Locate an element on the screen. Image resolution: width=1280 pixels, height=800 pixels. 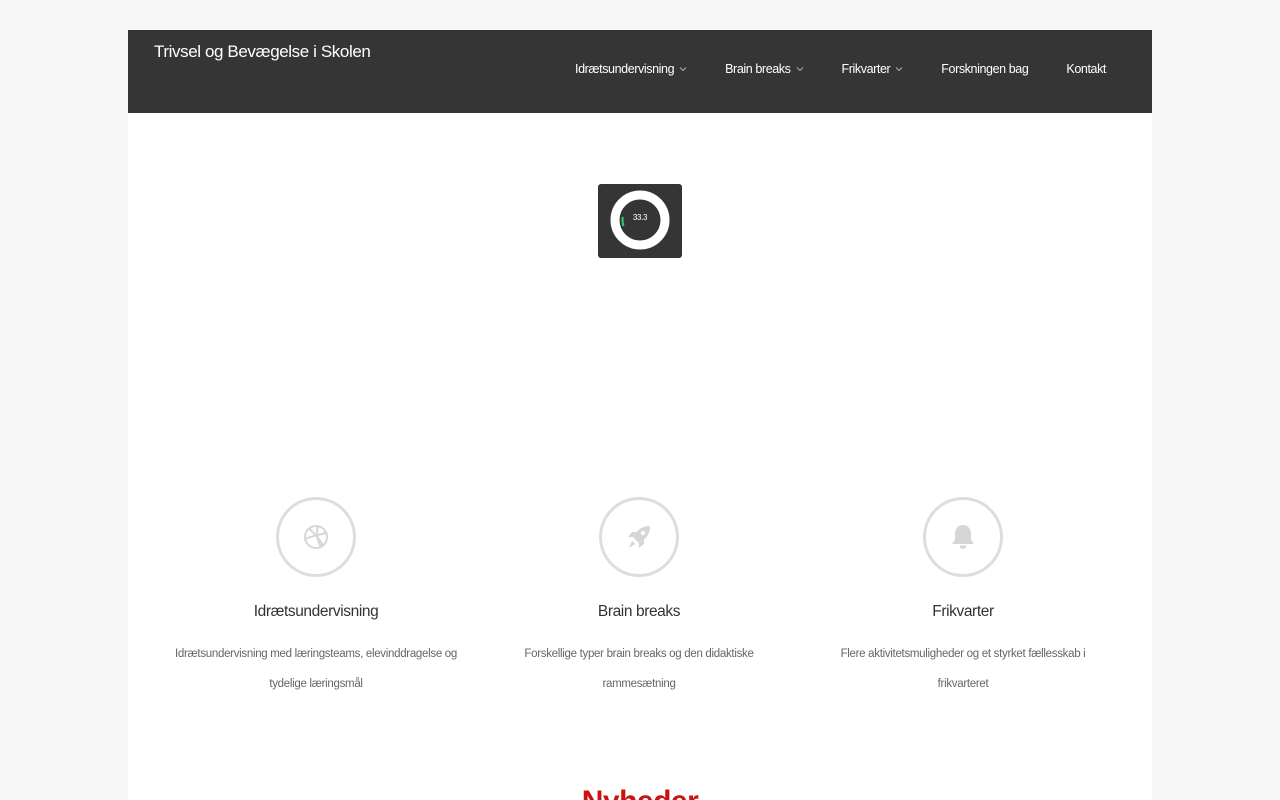
news-section-heading: Nyheder is located at coordinates (640, 792).